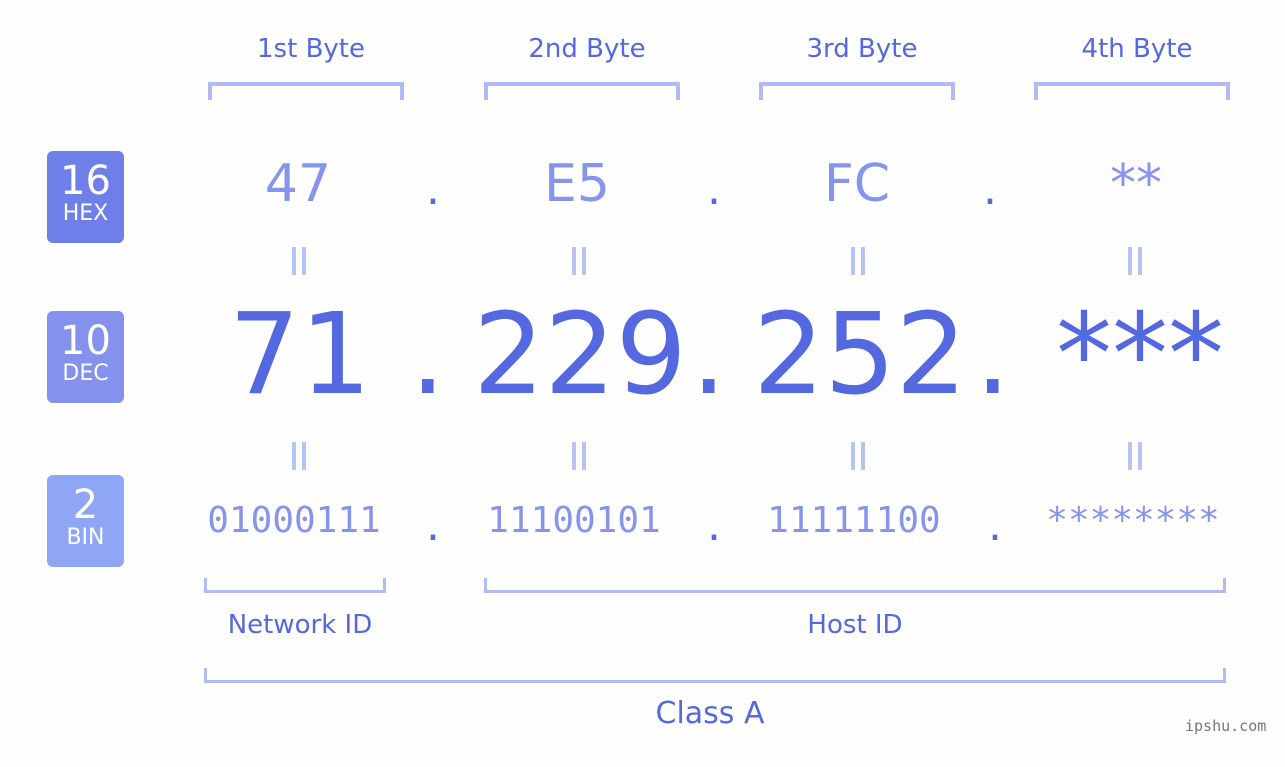 Image resolution: width=1285 pixels, height=767 pixels. I want to click on dec-byte-4: ***, so click(1140, 355).